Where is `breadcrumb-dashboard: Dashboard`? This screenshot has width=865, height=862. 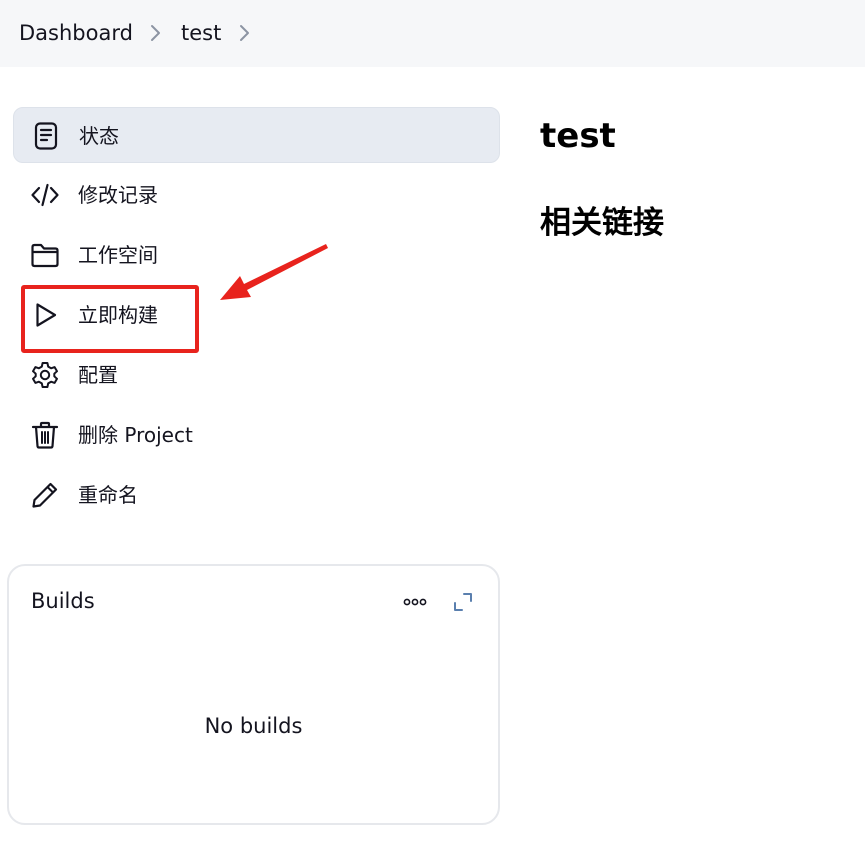 breadcrumb-dashboard: Dashboard is located at coordinates (76, 33).